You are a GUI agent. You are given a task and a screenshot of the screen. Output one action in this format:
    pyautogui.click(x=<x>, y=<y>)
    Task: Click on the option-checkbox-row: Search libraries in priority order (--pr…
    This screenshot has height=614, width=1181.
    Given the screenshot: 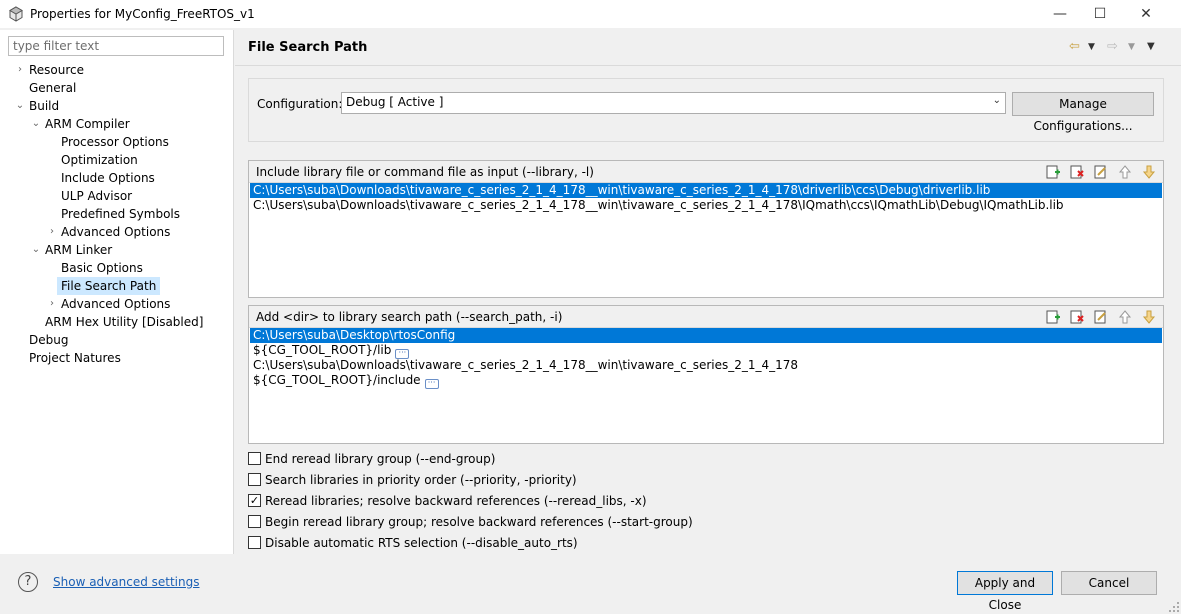 What is the action you would take?
    pyautogui.click(x=412, y=479)
    